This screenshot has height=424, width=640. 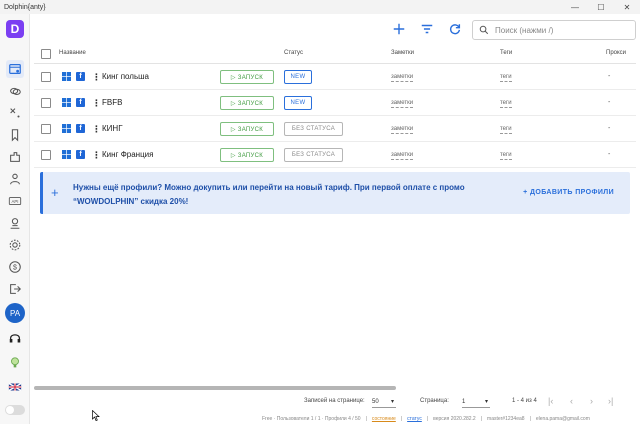 What do you see at coordinates (15, 179) in the screenshot?
I see `team-icon` at bounding box center [15, 179].